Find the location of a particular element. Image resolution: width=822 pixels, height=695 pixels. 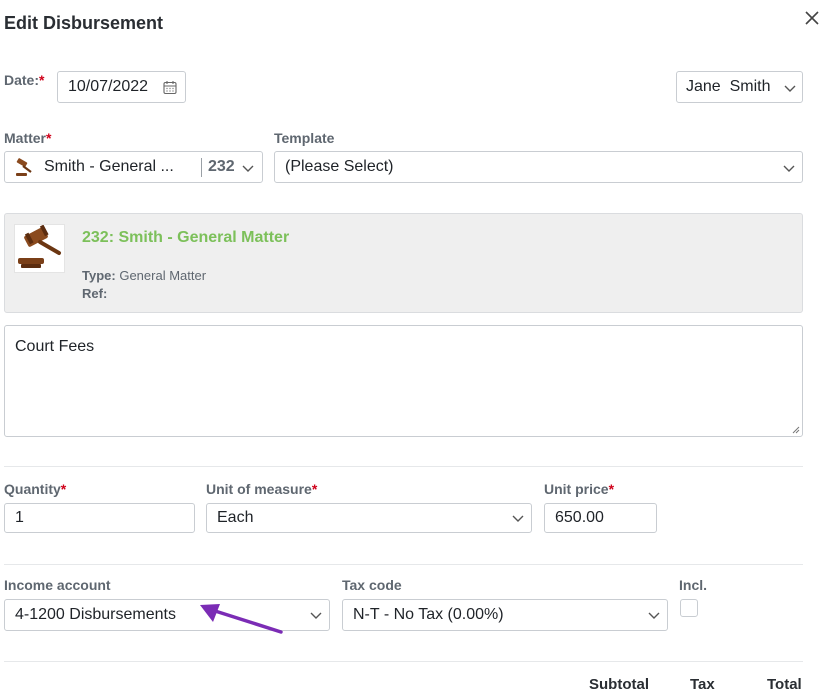

total-header: Total is located at coordinates (784, 684).